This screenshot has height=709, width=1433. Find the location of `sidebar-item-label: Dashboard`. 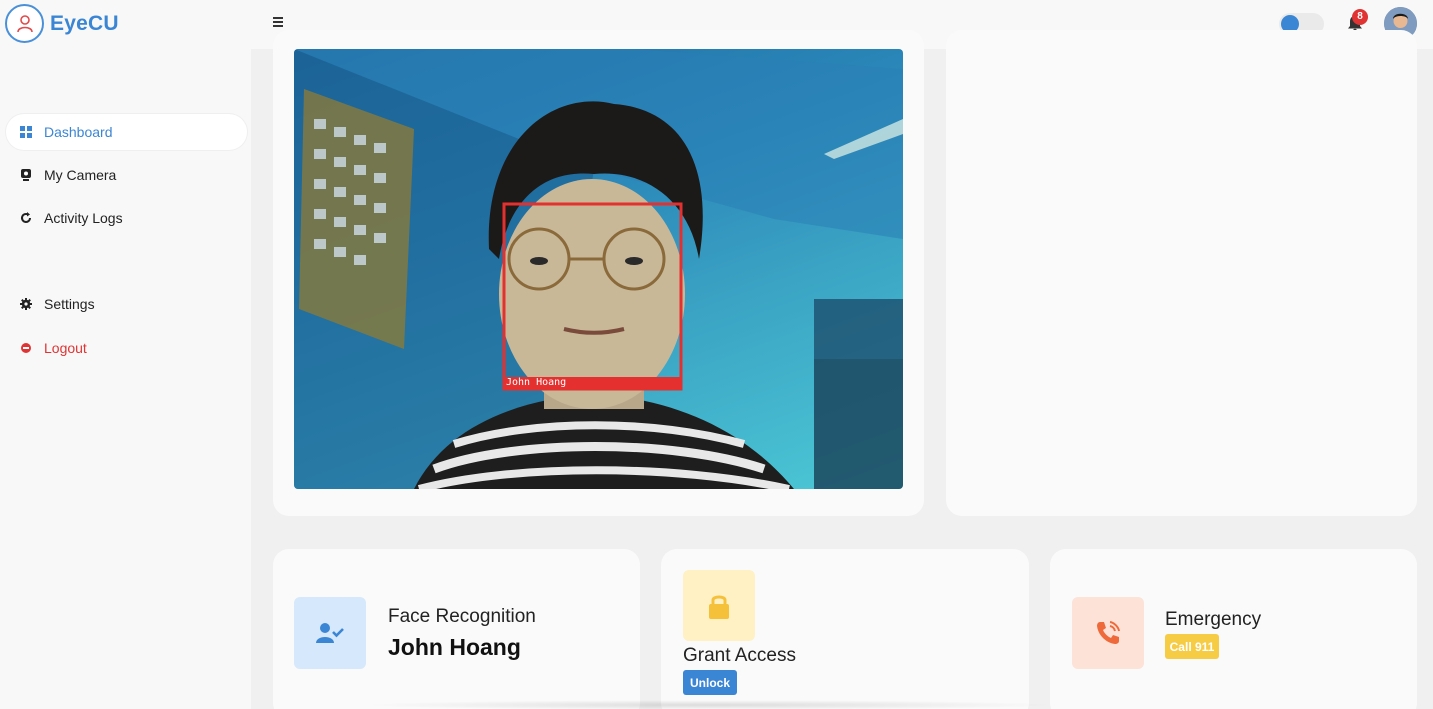

sidebar-item-label: Dashboard is located at coordinates (78, 132).